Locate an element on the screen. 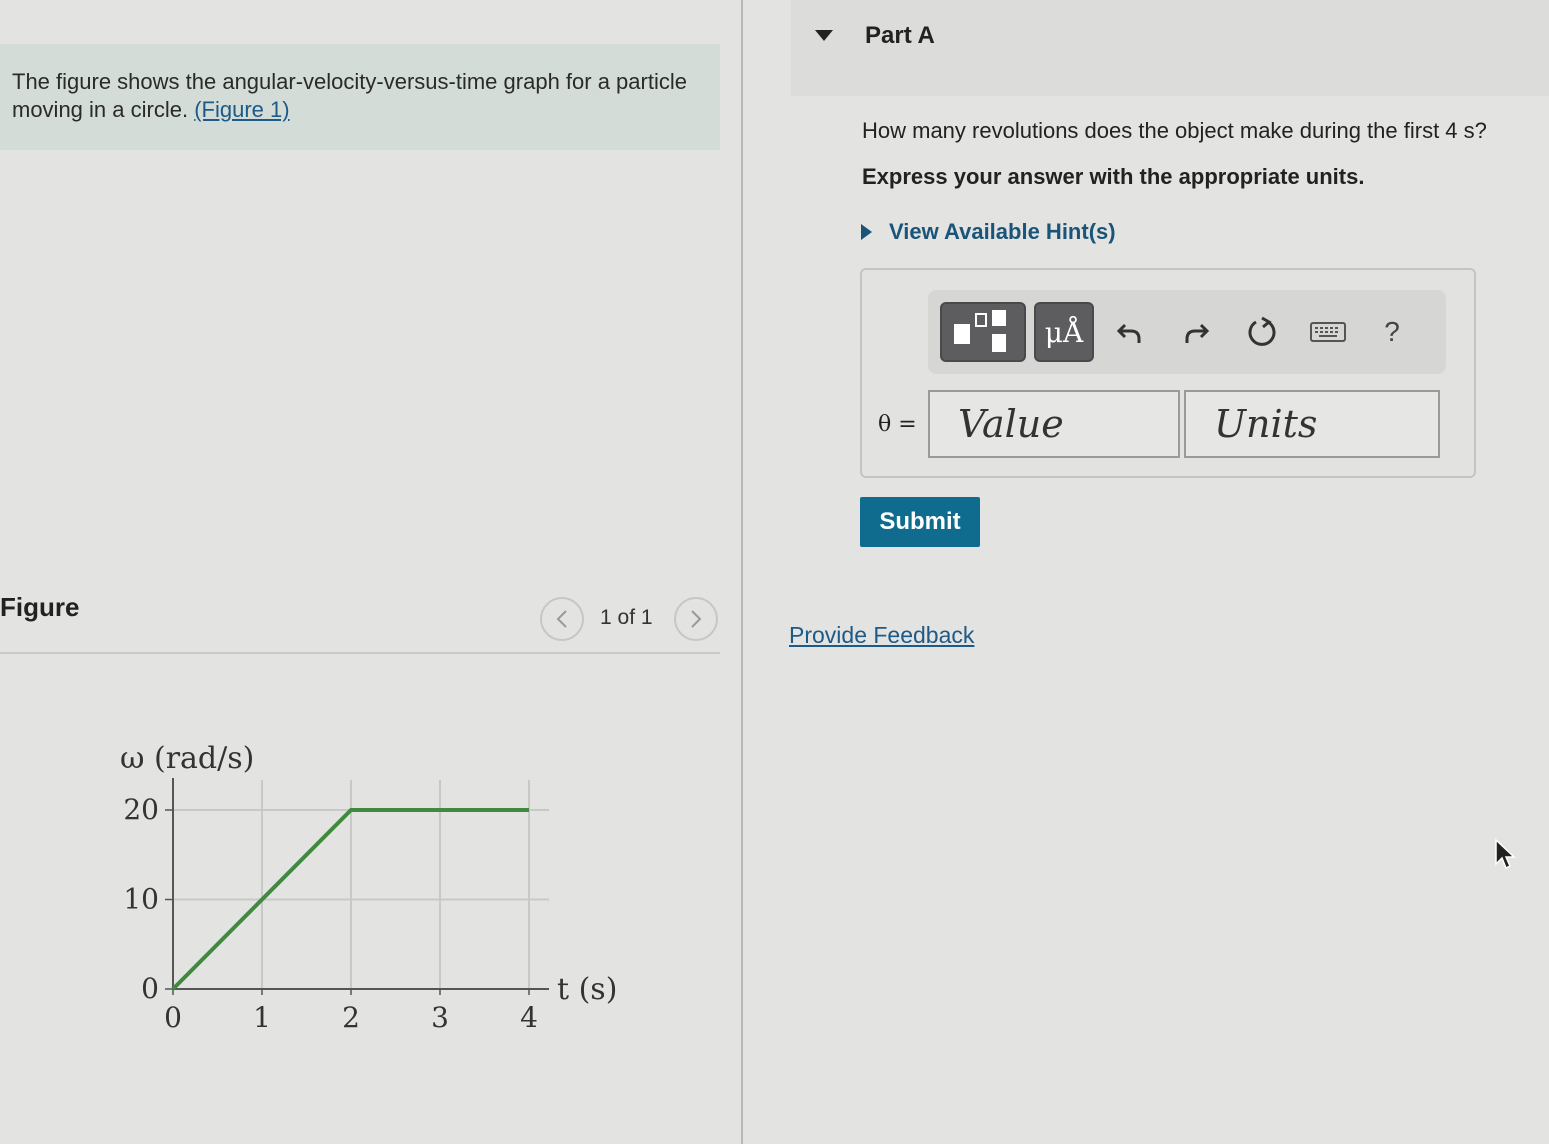 The height and width of the screenshot is (1144, 1549). chevron-right-icon is located at coordinates (696, 619).